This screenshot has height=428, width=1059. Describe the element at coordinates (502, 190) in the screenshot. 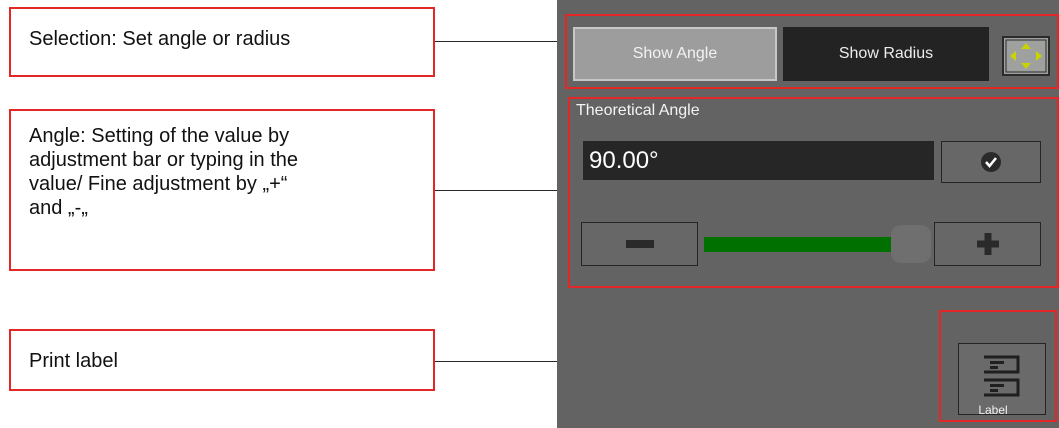

I see `leader-line-angle` at that location.